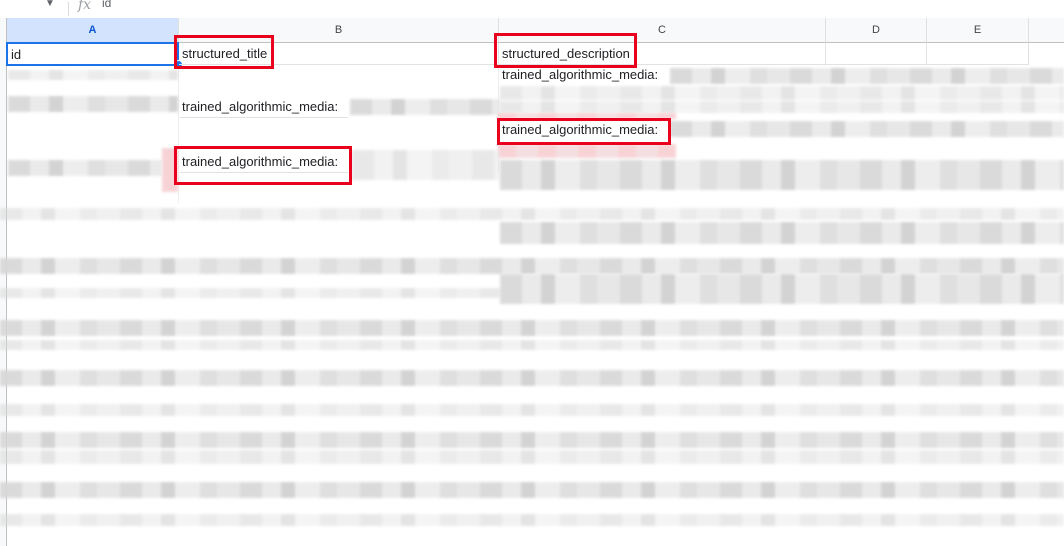  What do you see at coordinates (106, 5) in the screenshot?
I see `formula-input: id` at bounding box center [106, 5].